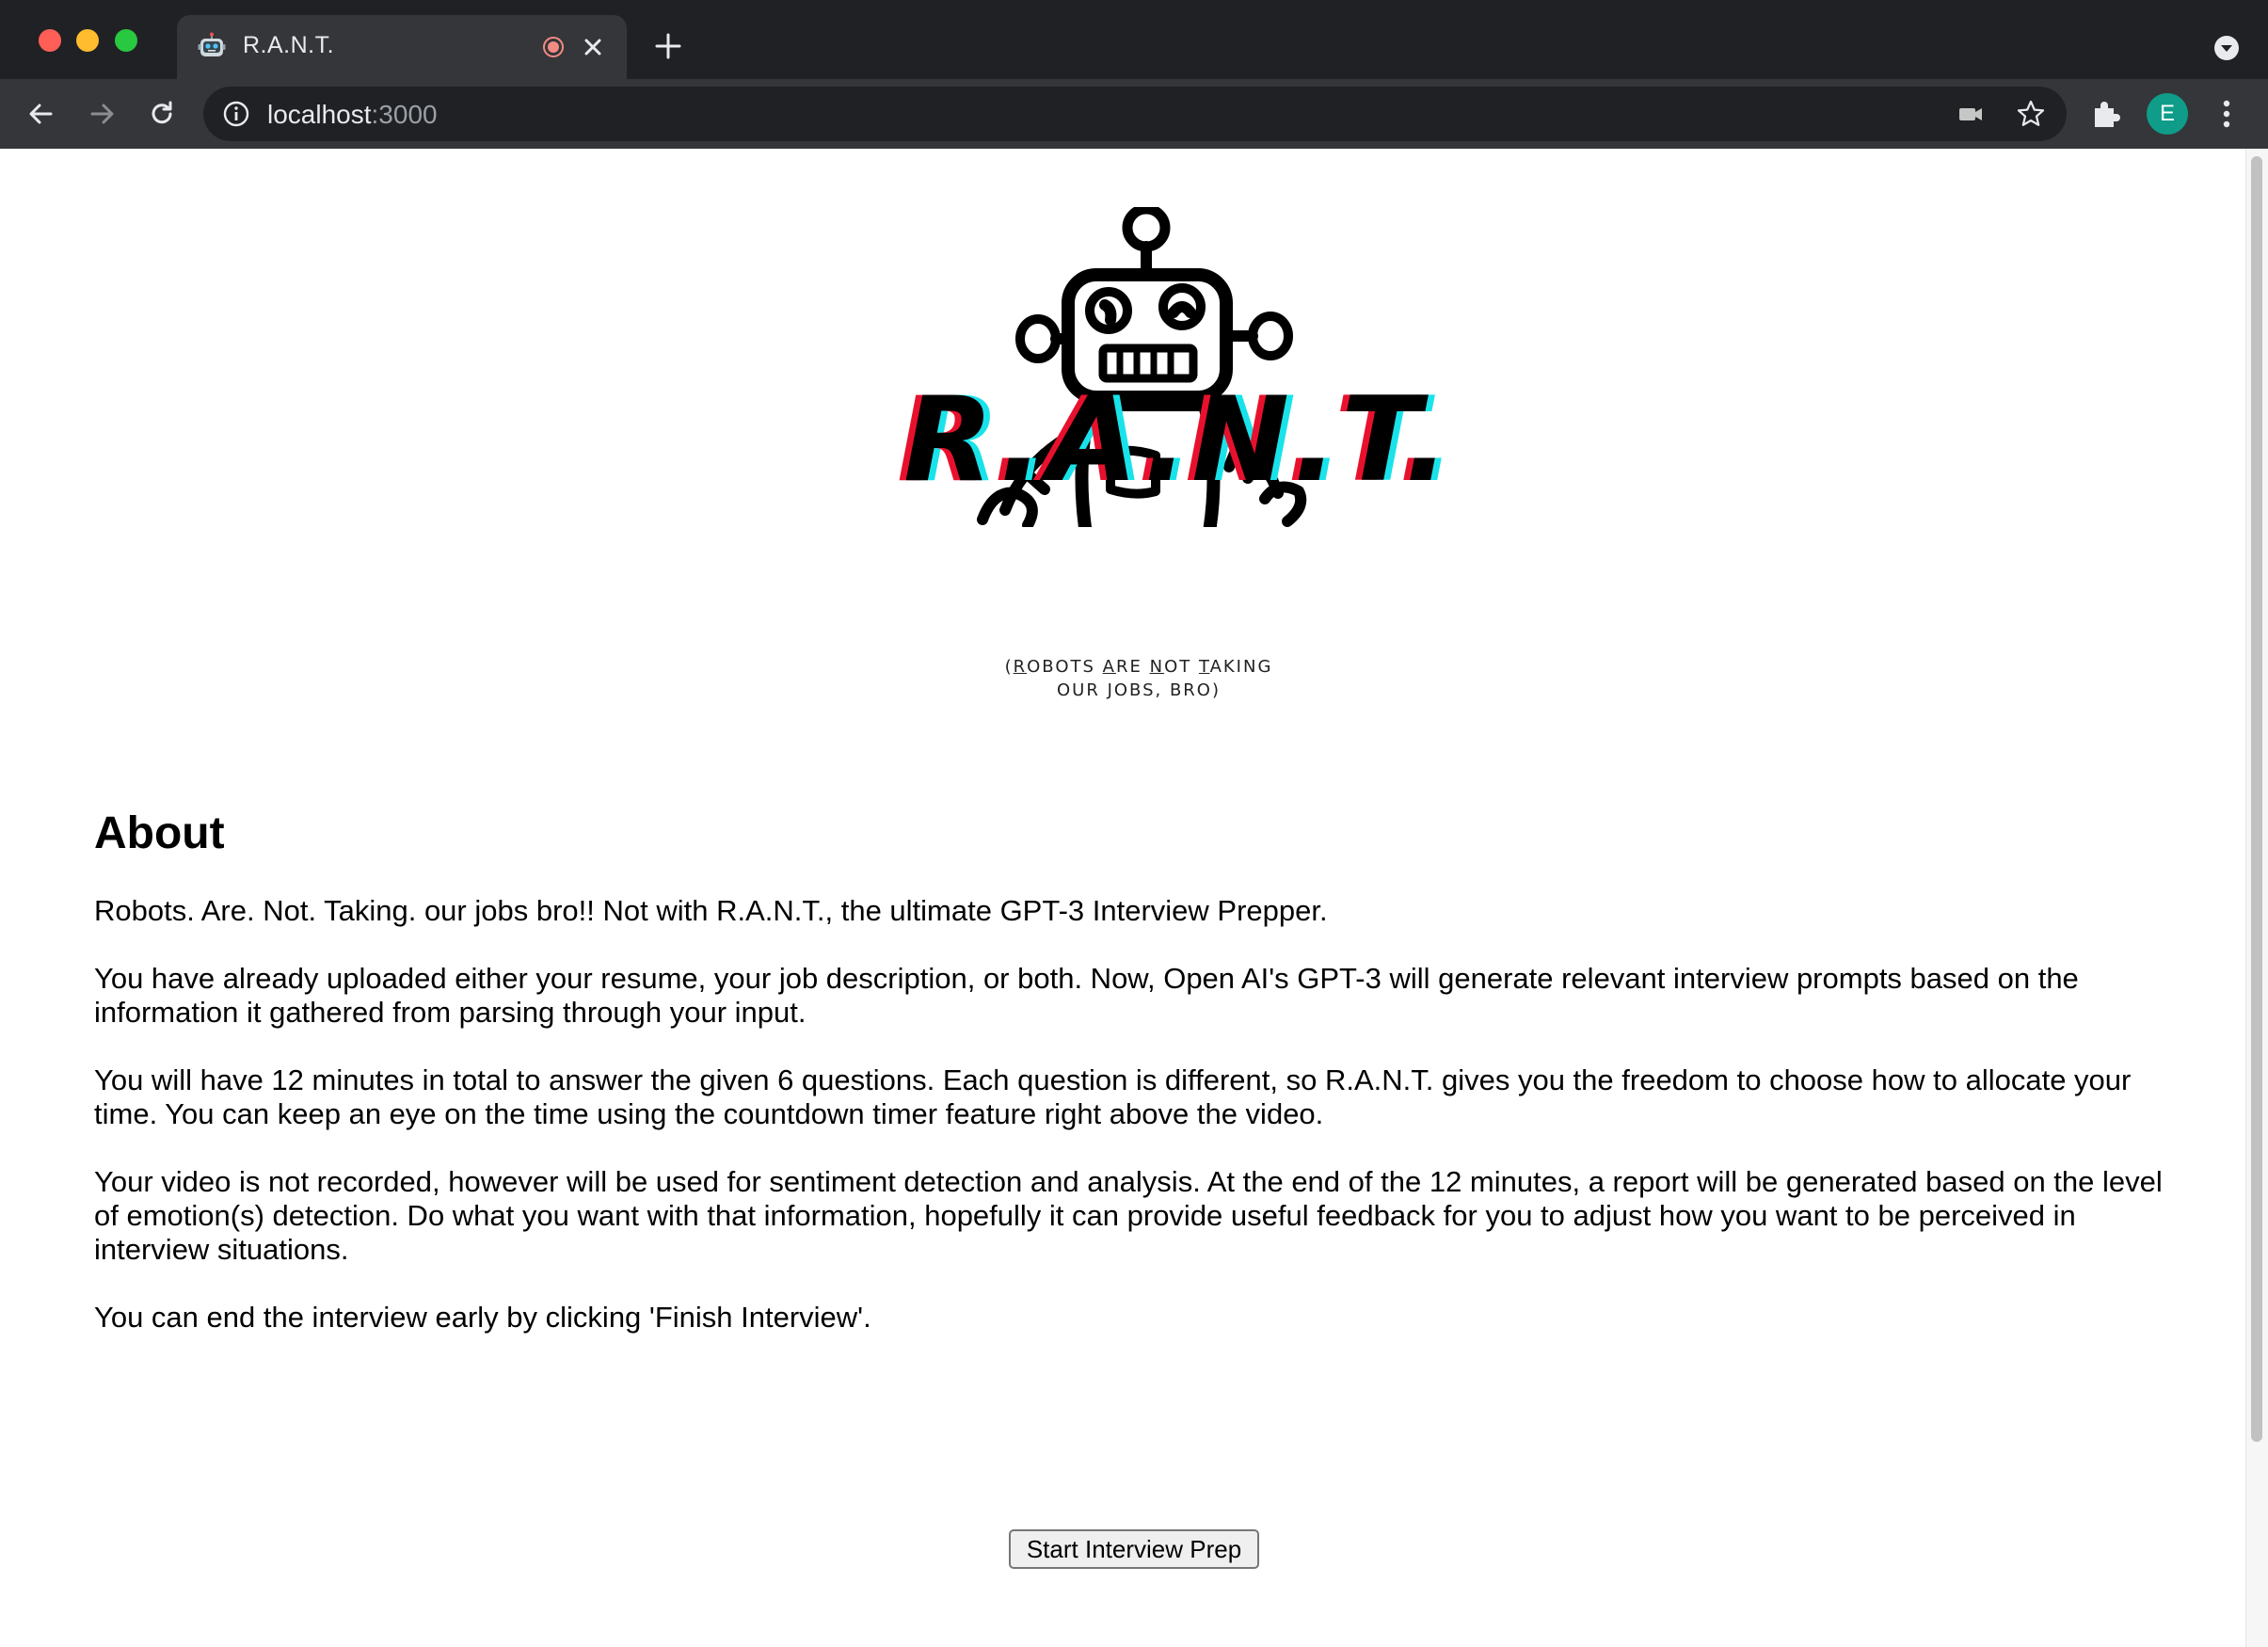  What do you see at coordinates (2226, 48) in the screenshot?
I see `tab-search-icon` at bounding box center [2226, 48].